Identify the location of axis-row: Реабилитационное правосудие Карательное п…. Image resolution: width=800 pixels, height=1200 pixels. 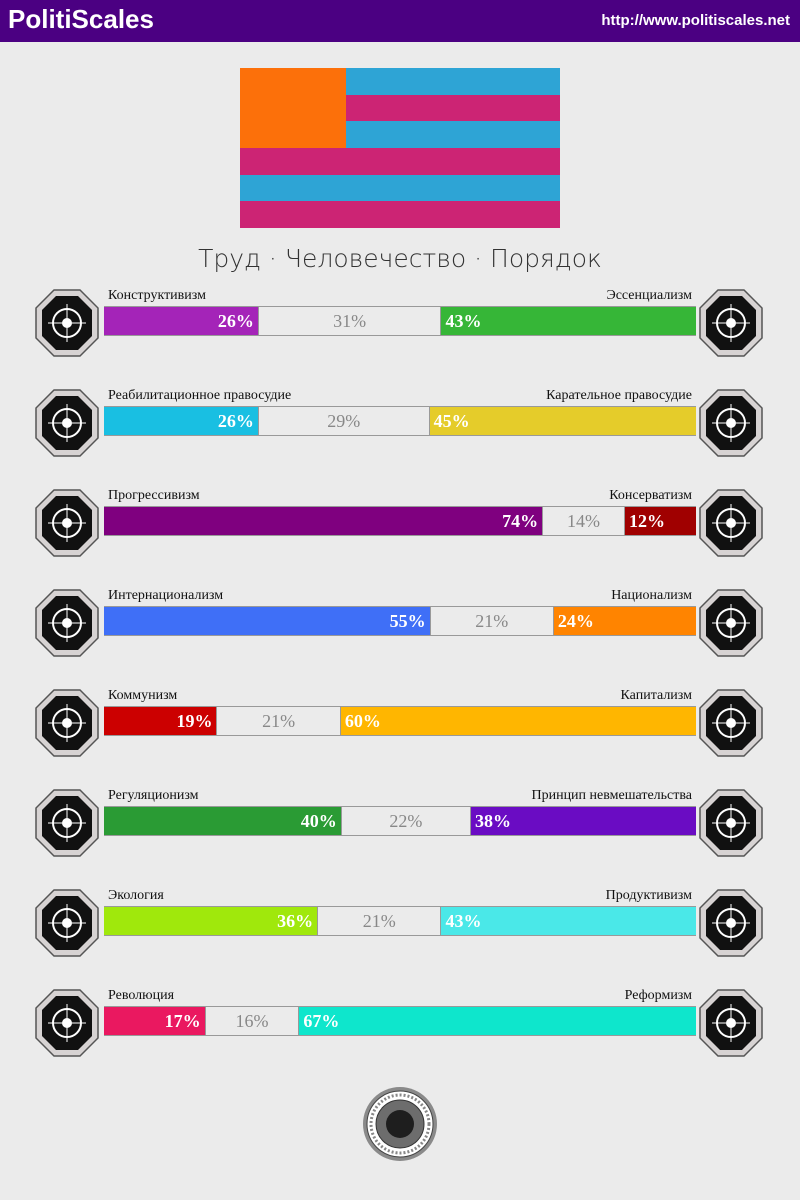
(400, 428).